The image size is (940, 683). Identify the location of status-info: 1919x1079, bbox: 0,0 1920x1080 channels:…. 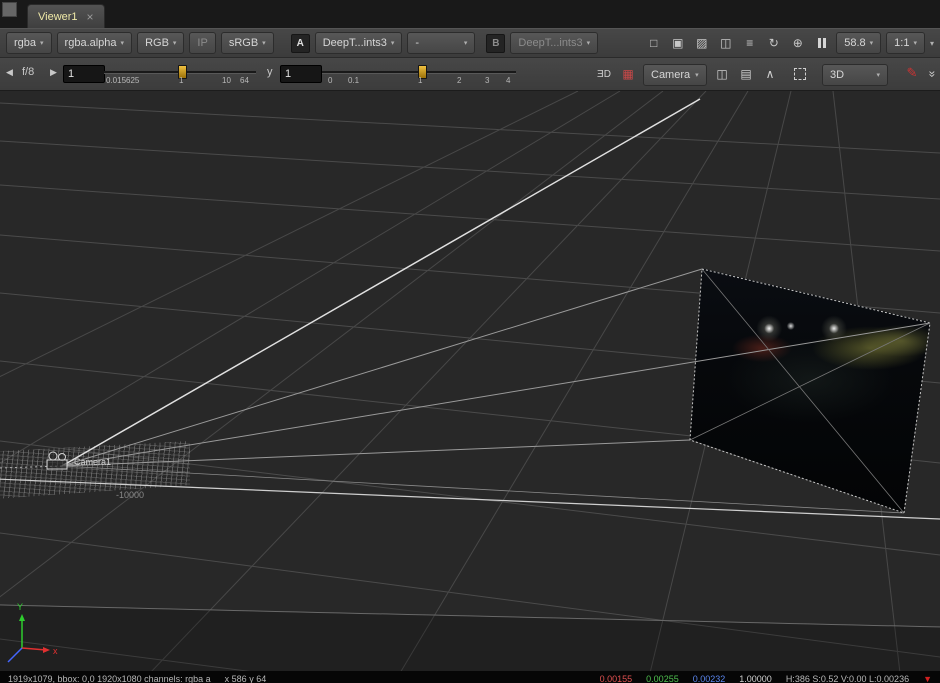
(109, 678).